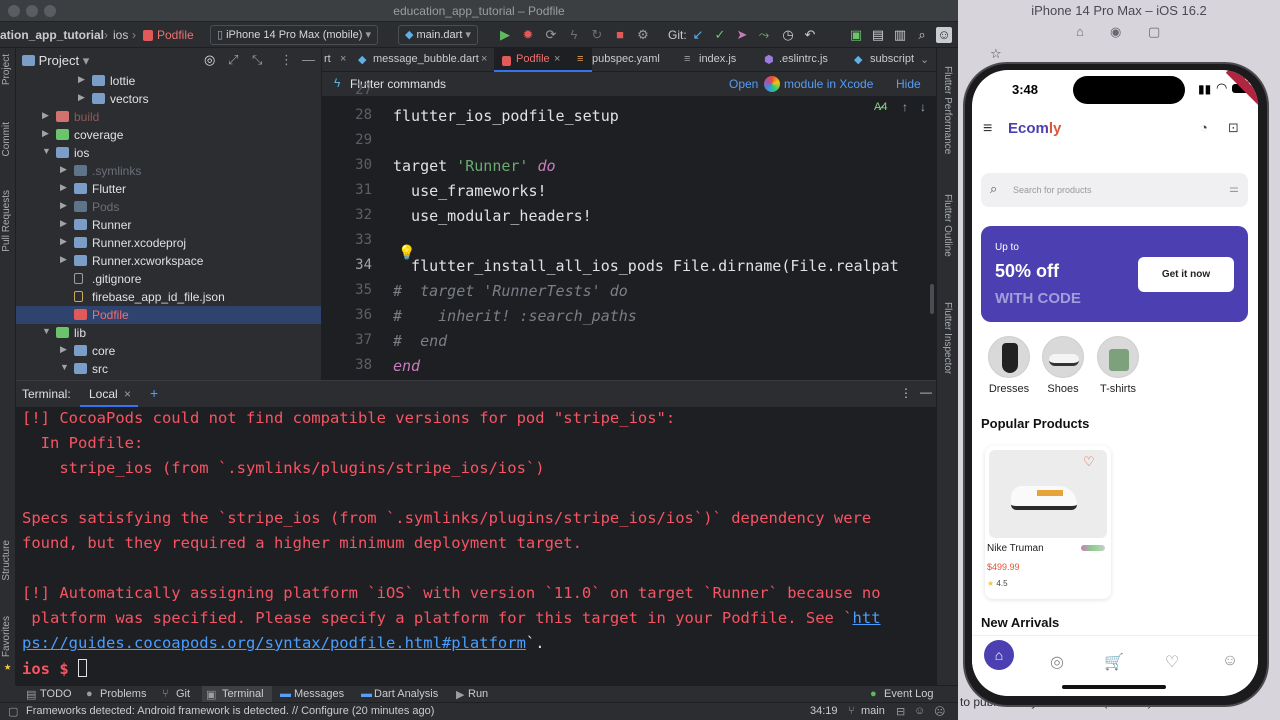 This screenshot has height=720, width=1280. What do you see at coordinates (1204, 127) in the screenshot?
I see `bell-icon: ◔` at bounding box center [1204, 127].